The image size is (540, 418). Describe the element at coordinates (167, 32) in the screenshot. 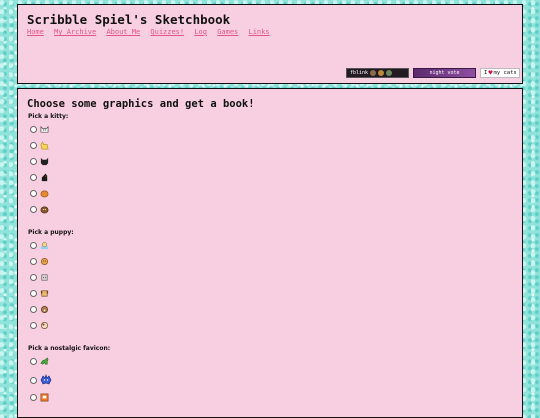

I see `nav-quizzes: Quizzes!` at that location.